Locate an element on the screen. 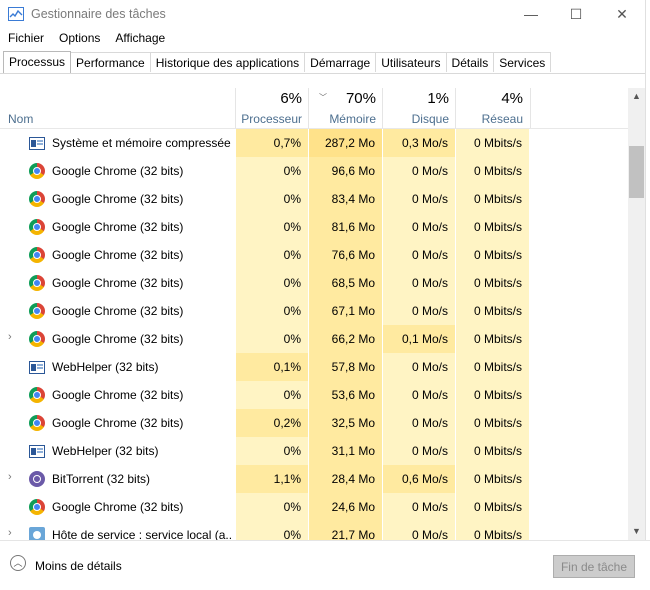 This screenshot has width=650, height=590. vertical-scrollbar: ▲ ▼ is located at coordinates (636, 314).